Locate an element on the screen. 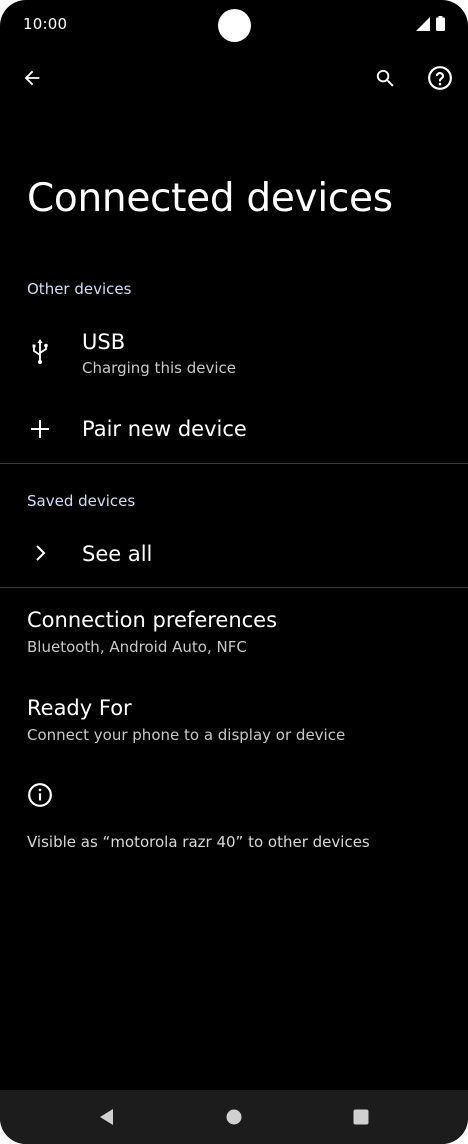  see-all-item: See all is located at coordinates (234, 554).